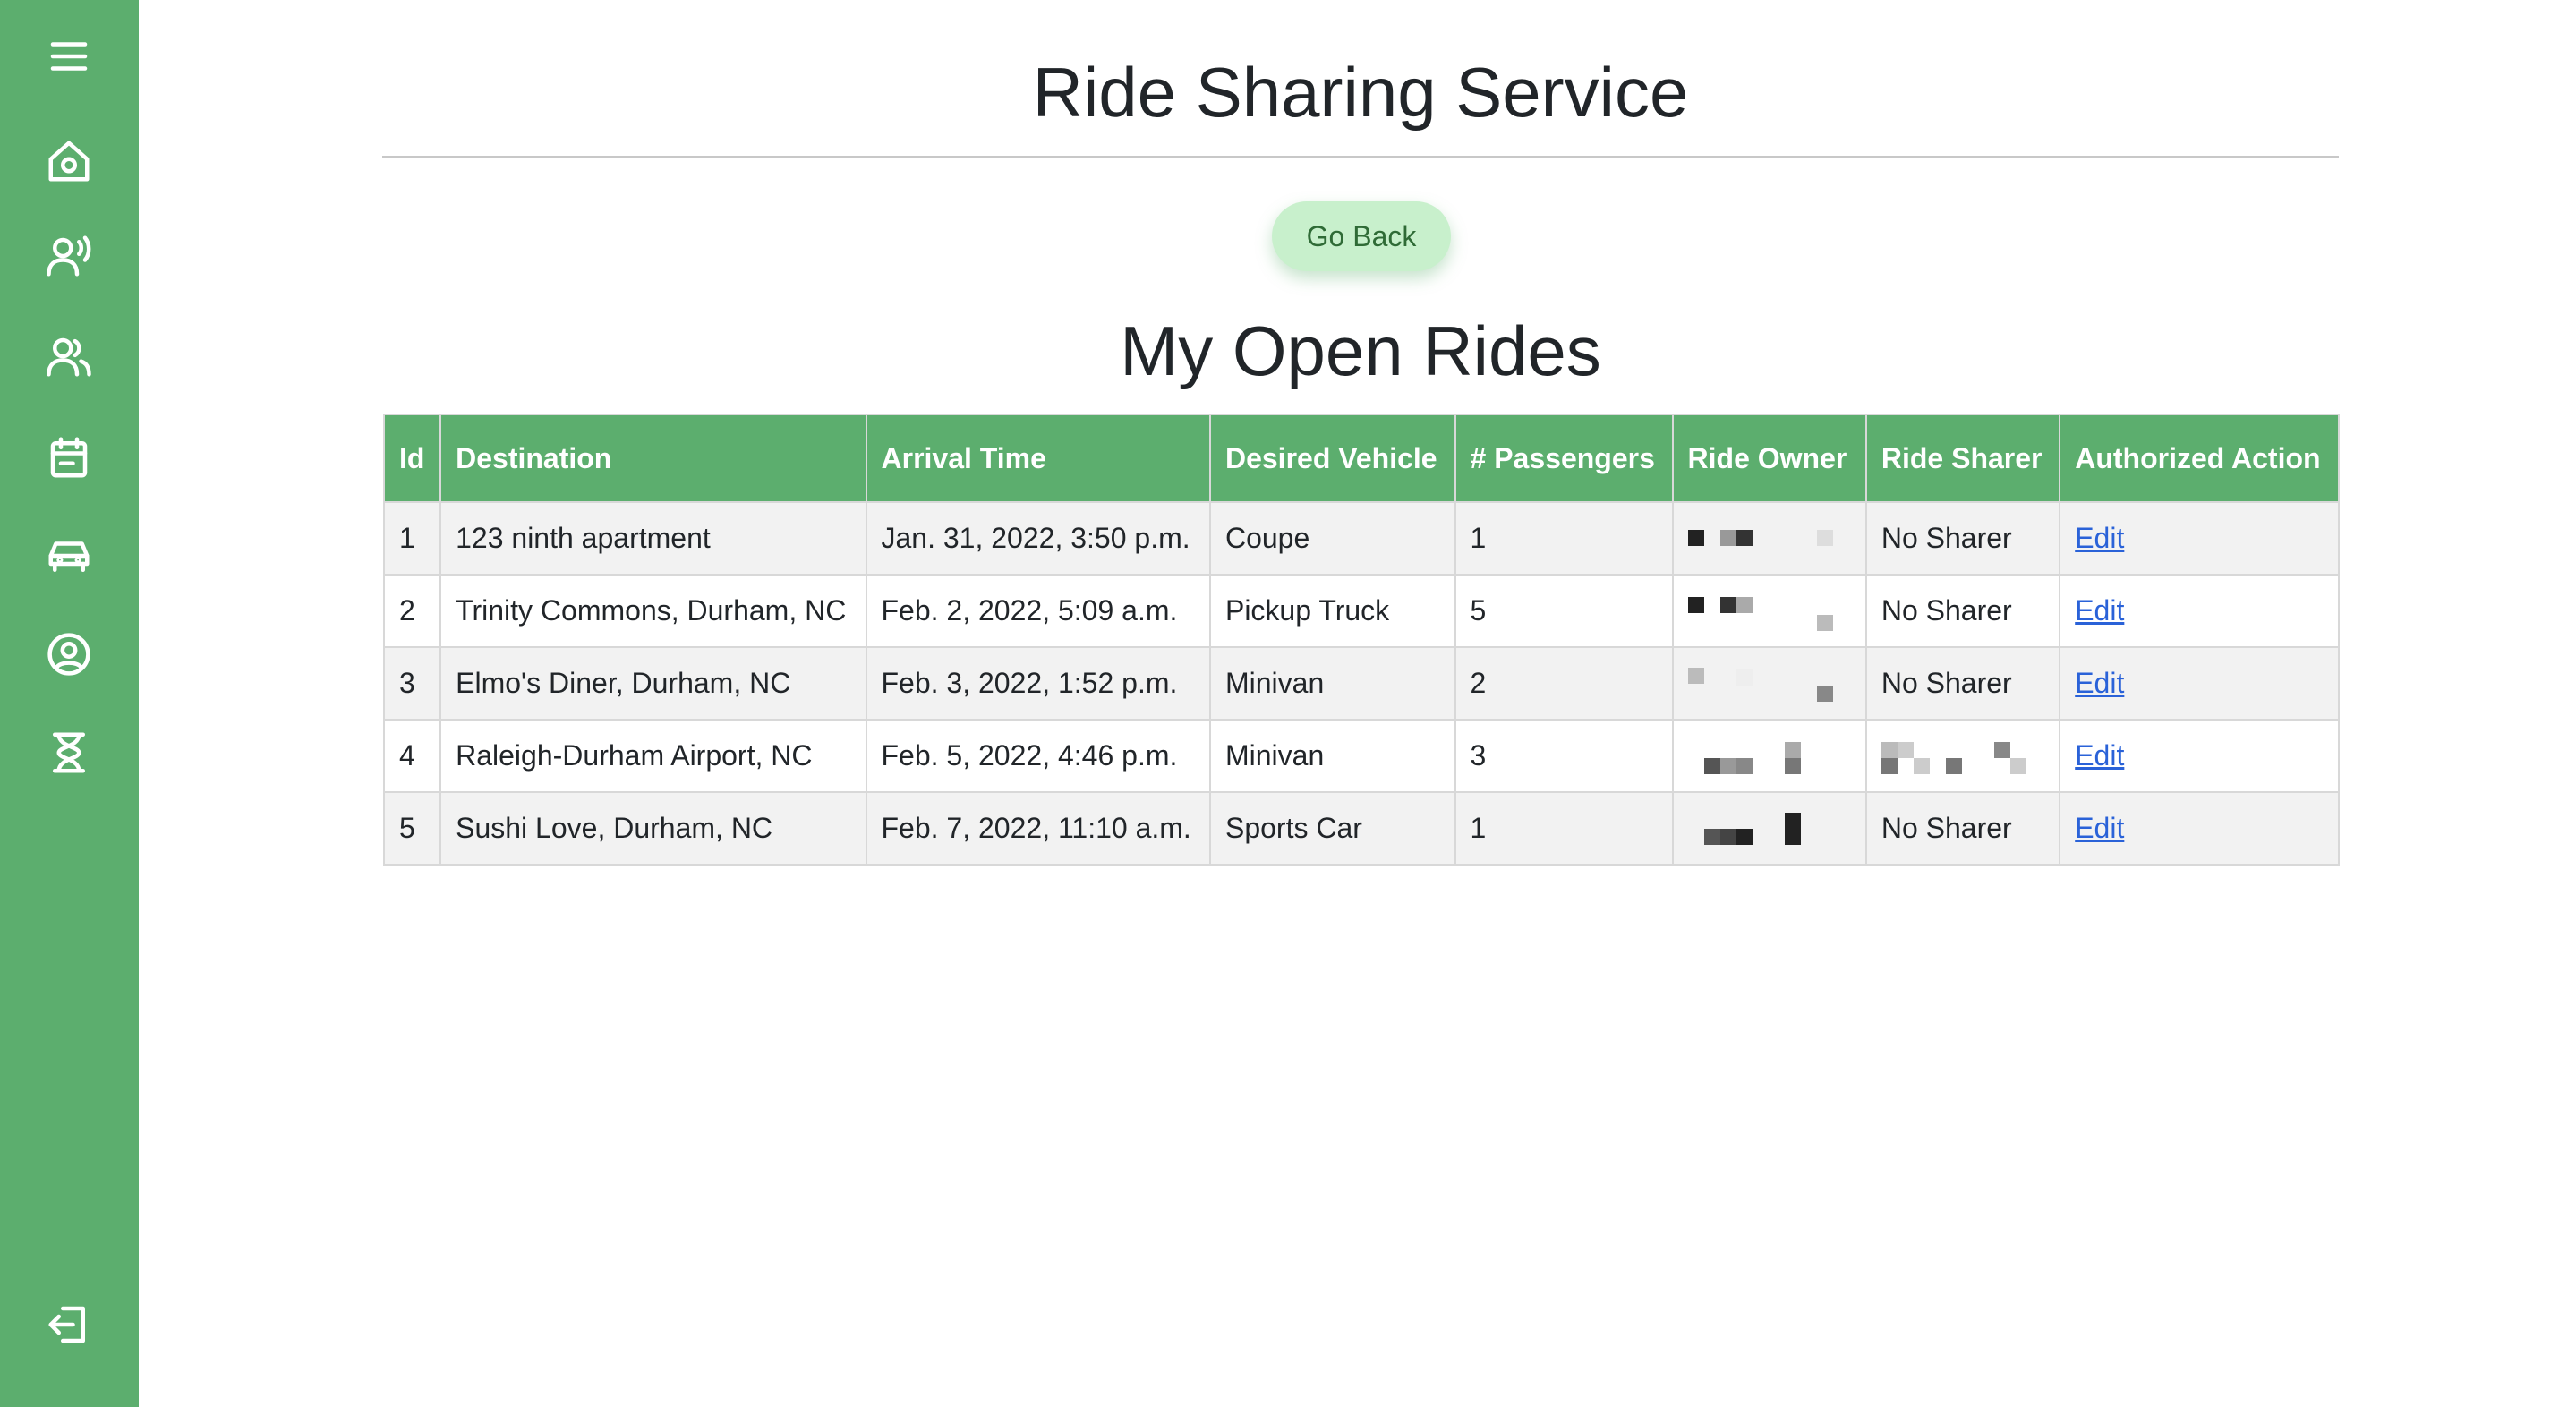  I want to click on home-icon, so click(68, 161).